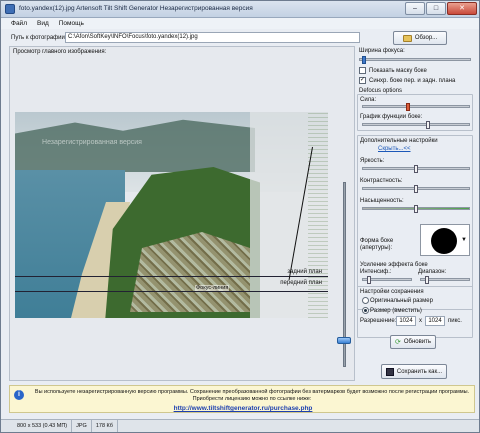 Image resolution: width=480 pixels, height=433 pixels. What do you see at coordinates (464, 240) in the screenshot?
I see `chevron-down-icon: ▼` at bounding box center [464, 240].